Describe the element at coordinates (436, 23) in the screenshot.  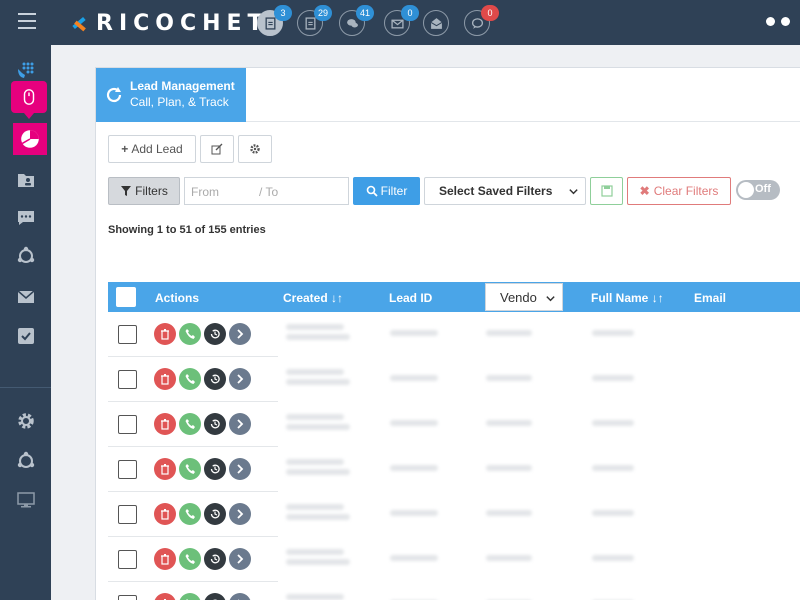
I see `open-mail-notification` at that location.